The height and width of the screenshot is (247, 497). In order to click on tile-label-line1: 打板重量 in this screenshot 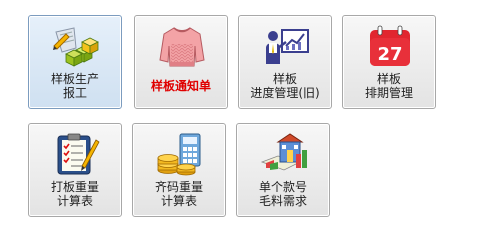, I will do `click(74, 187)`.